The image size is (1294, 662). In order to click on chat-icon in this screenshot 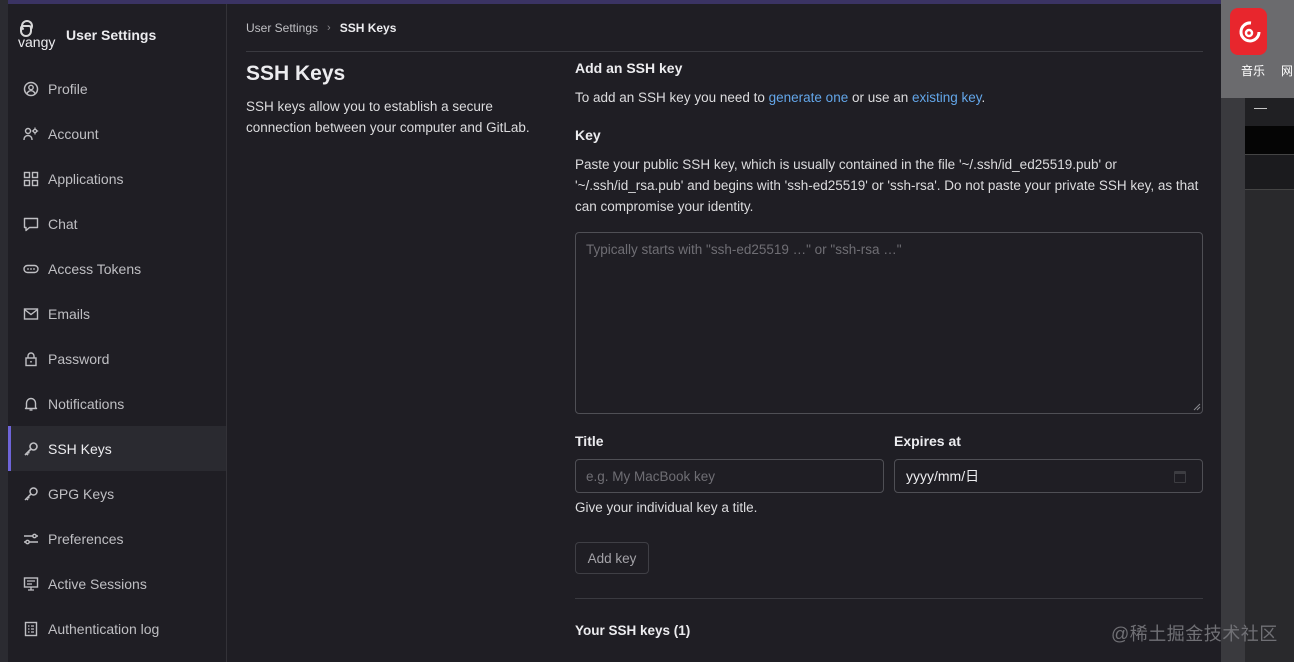, I will do `click(31, 224)`.